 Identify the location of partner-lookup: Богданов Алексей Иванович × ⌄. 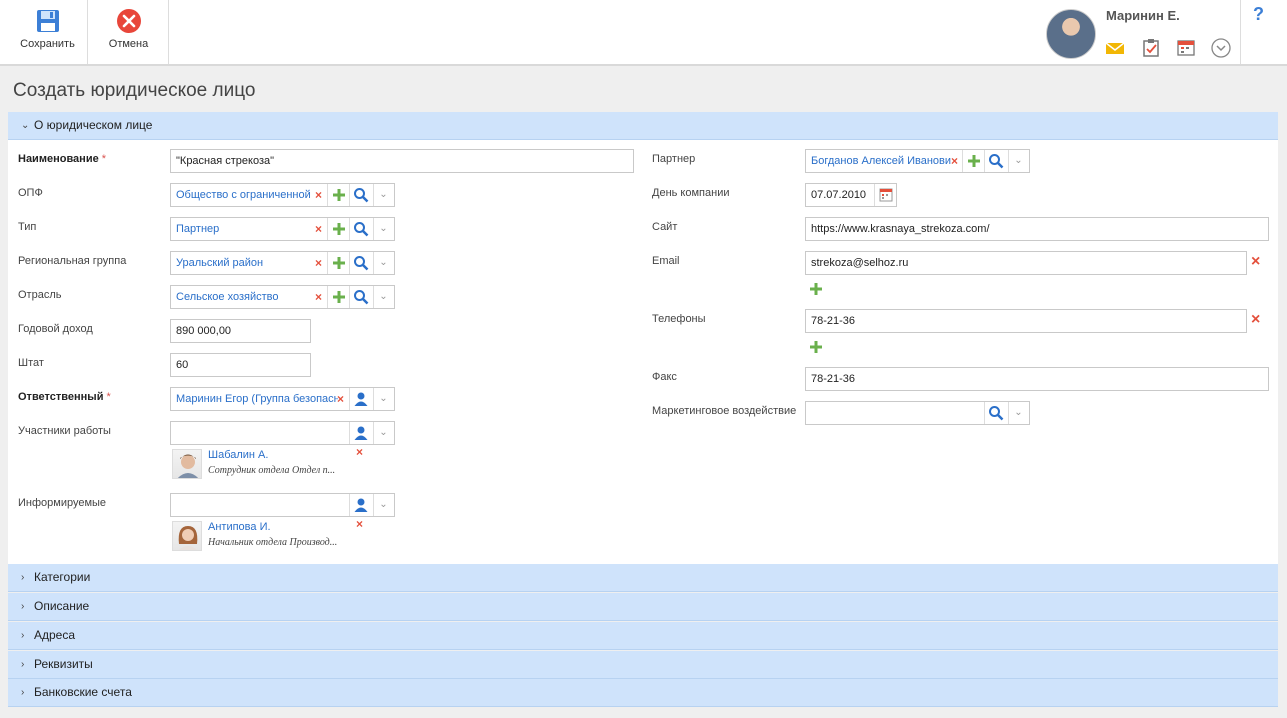
(917, 161).